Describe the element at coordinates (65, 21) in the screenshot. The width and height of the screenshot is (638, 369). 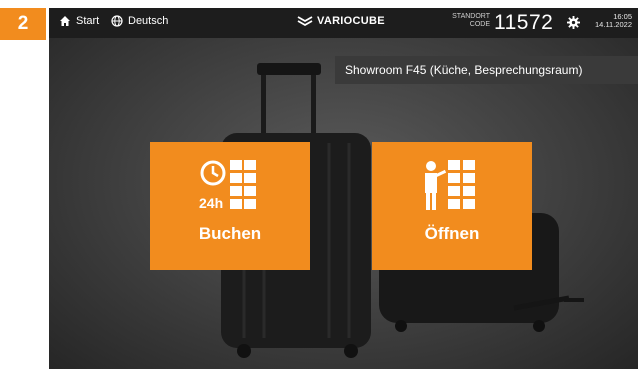
I see `home-icon` at that location.